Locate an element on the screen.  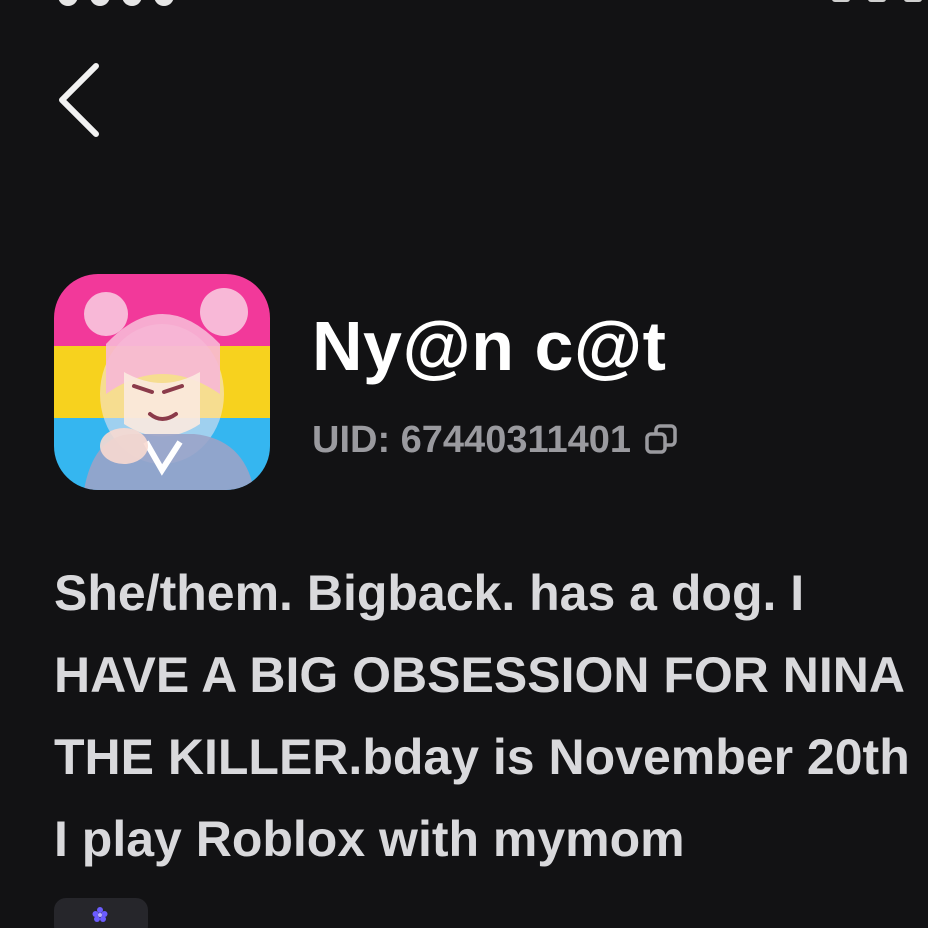
back-button is located at coordinates (82, 100).